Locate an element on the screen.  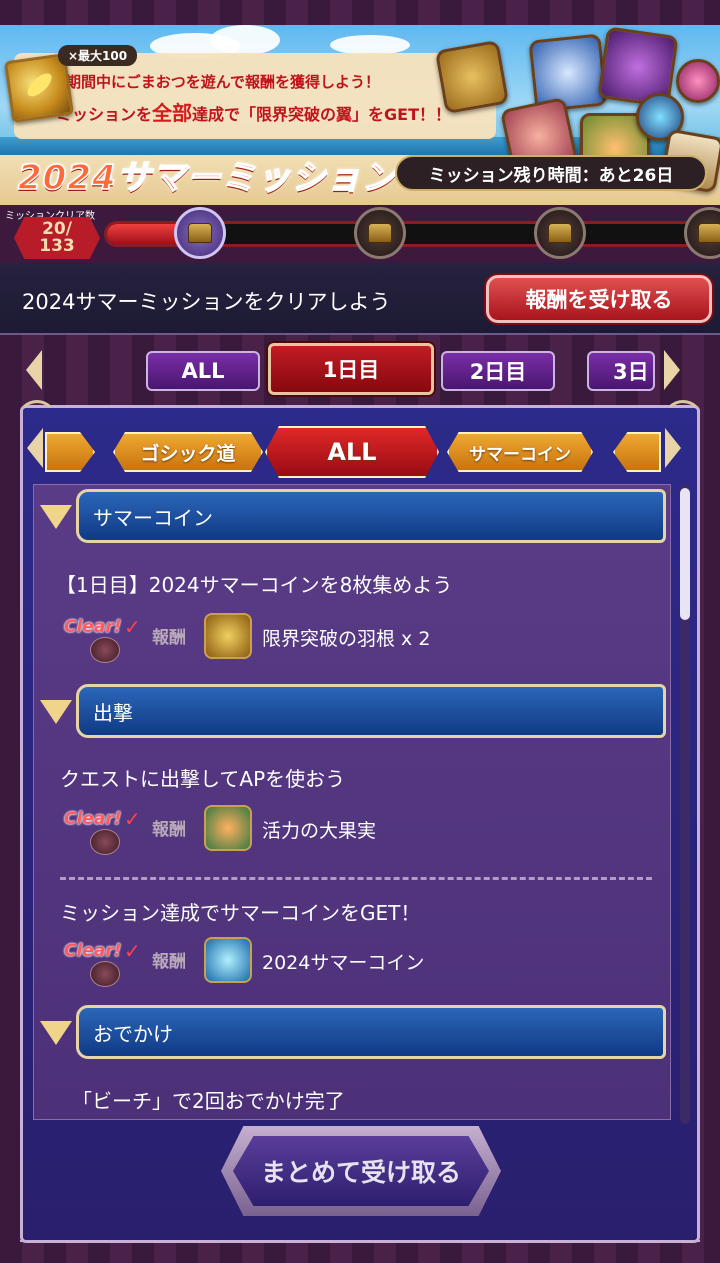
category-tabs: ゴシック道 ALL サマーコイン is located at coordinates (360, 448).